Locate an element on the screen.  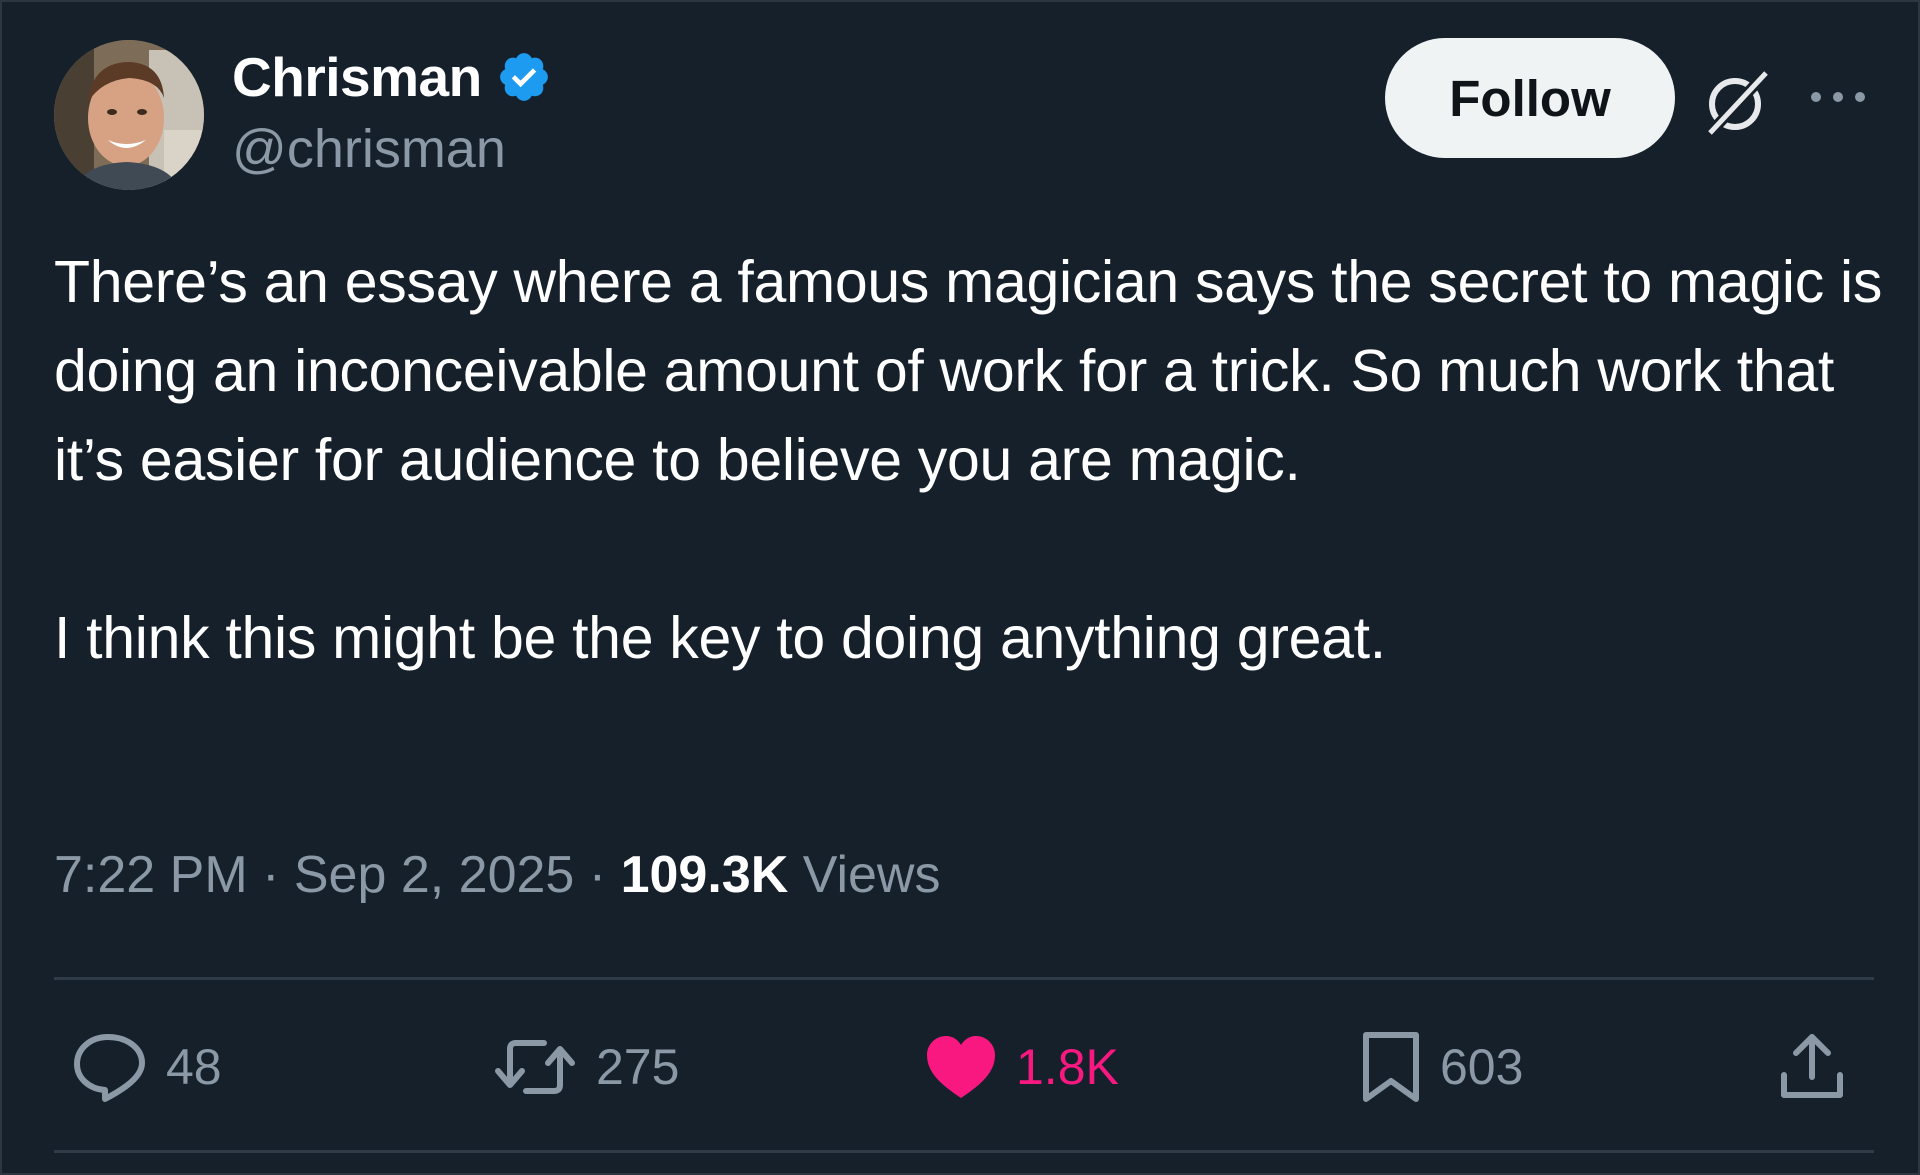
repost-icon is located at coordinates (535, 1067).